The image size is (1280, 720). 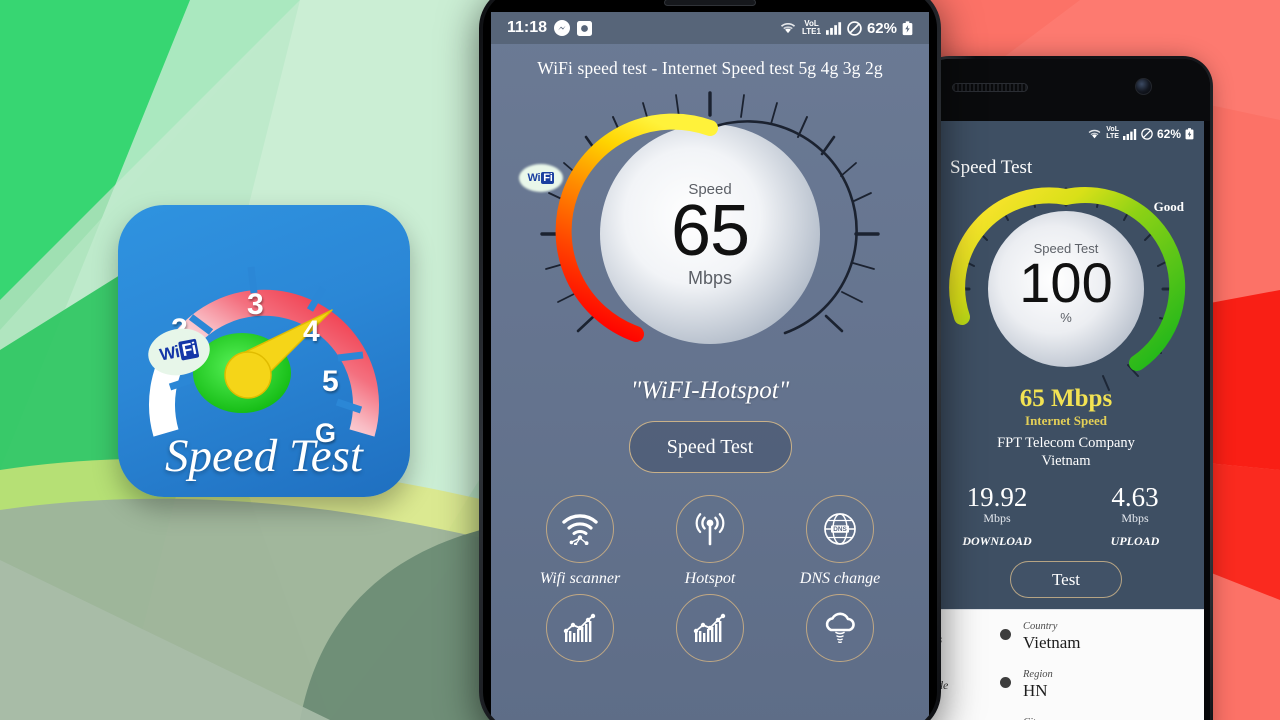 I want to click on tile-label: Wifi scanner, so click(x=580, y=578).